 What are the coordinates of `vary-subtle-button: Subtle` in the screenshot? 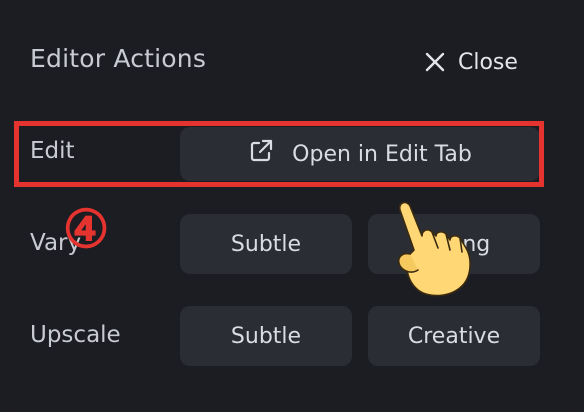 It's located at (266, 244).